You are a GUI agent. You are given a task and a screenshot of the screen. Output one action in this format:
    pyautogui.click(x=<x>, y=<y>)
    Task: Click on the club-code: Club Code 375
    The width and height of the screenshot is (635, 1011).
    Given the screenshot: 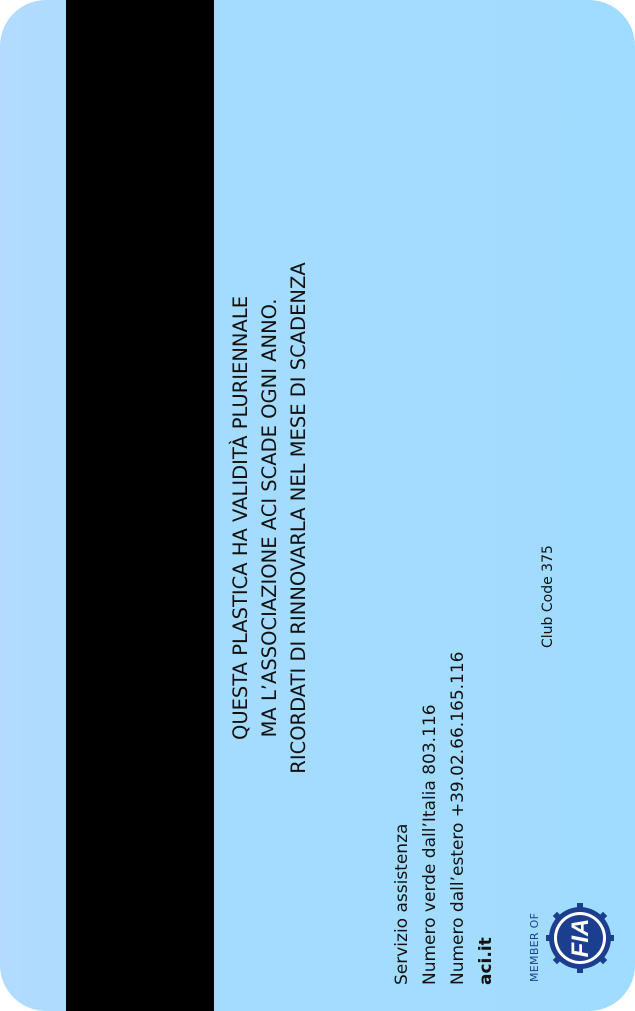 What is the action you would take?
    pyautogui.click(x=548, y=596)
    